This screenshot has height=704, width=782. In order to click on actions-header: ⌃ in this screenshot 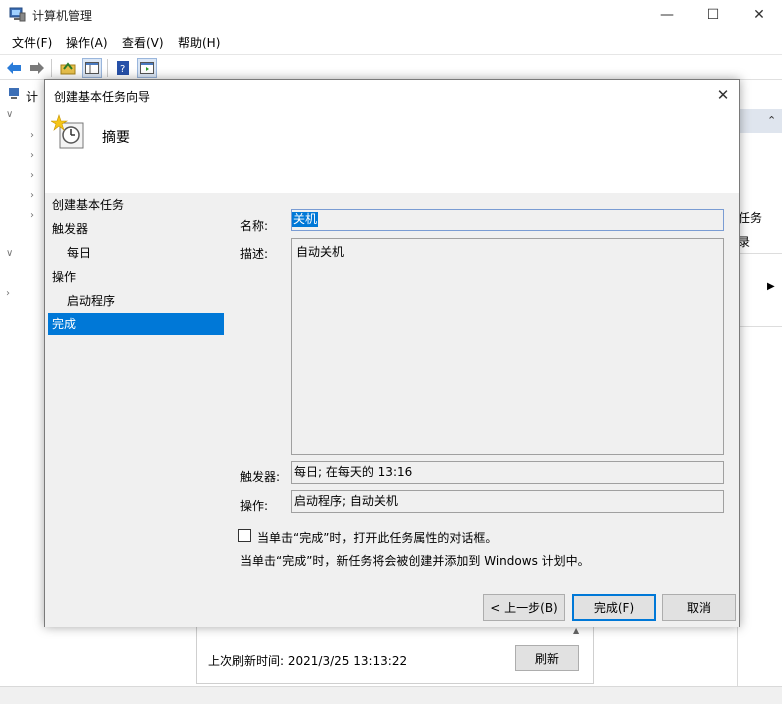, I will do `click(760, 121)`.